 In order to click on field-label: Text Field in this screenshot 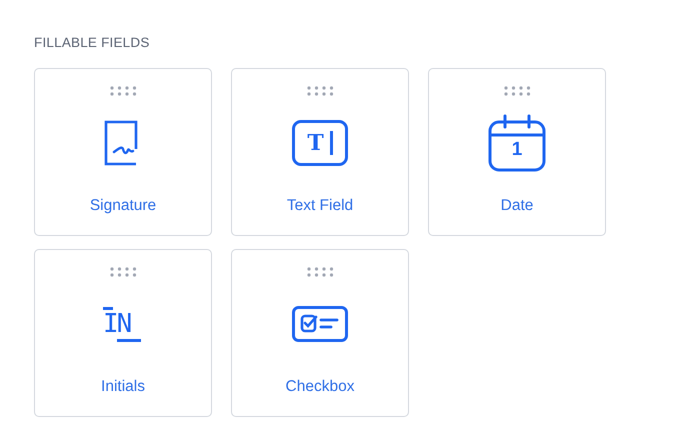, I will do `click(320, 206)`.